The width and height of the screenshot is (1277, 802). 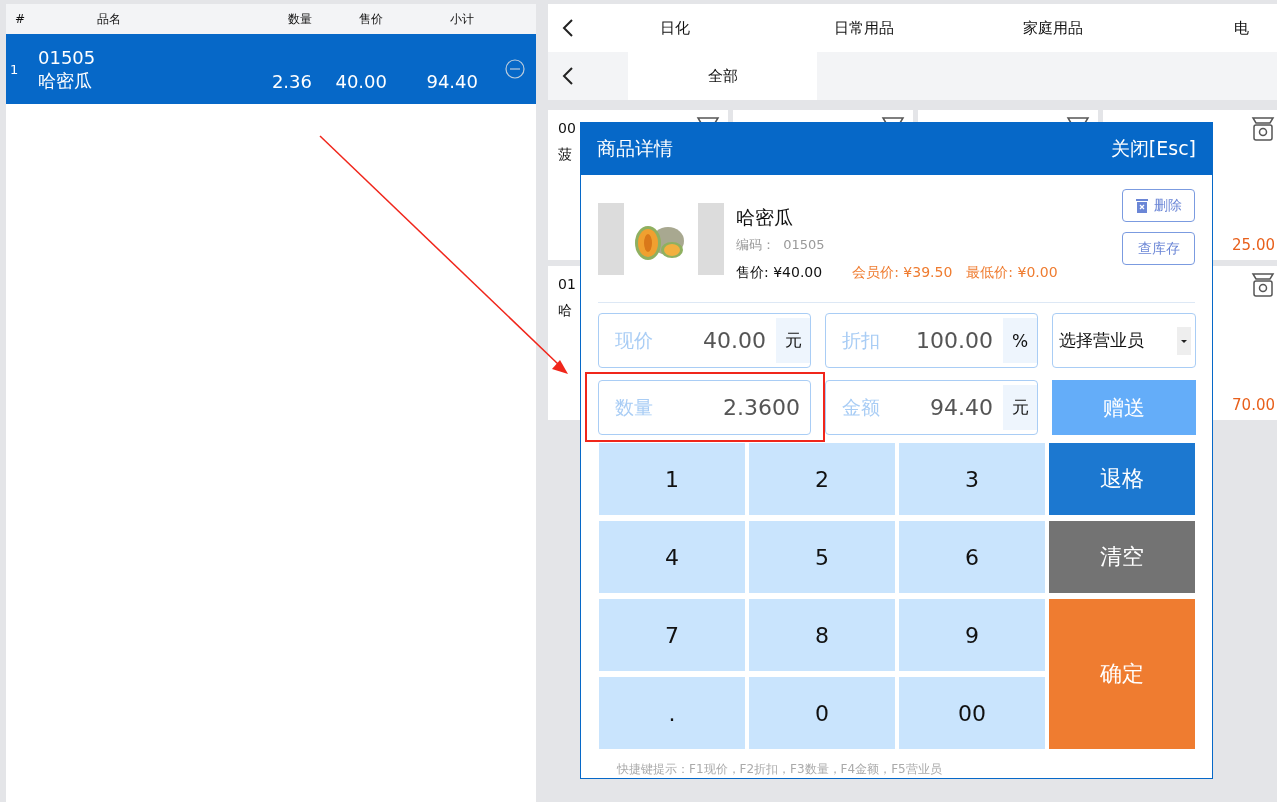 I want to click on field-value: 94.40, so click(x=961, y=407).